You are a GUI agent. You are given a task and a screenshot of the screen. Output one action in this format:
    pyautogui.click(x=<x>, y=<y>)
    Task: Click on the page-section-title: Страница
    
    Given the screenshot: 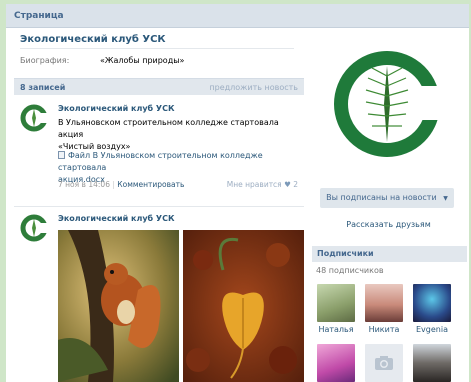 What is the action you would take?
    pyautogui.click(x=39, y=16)
    